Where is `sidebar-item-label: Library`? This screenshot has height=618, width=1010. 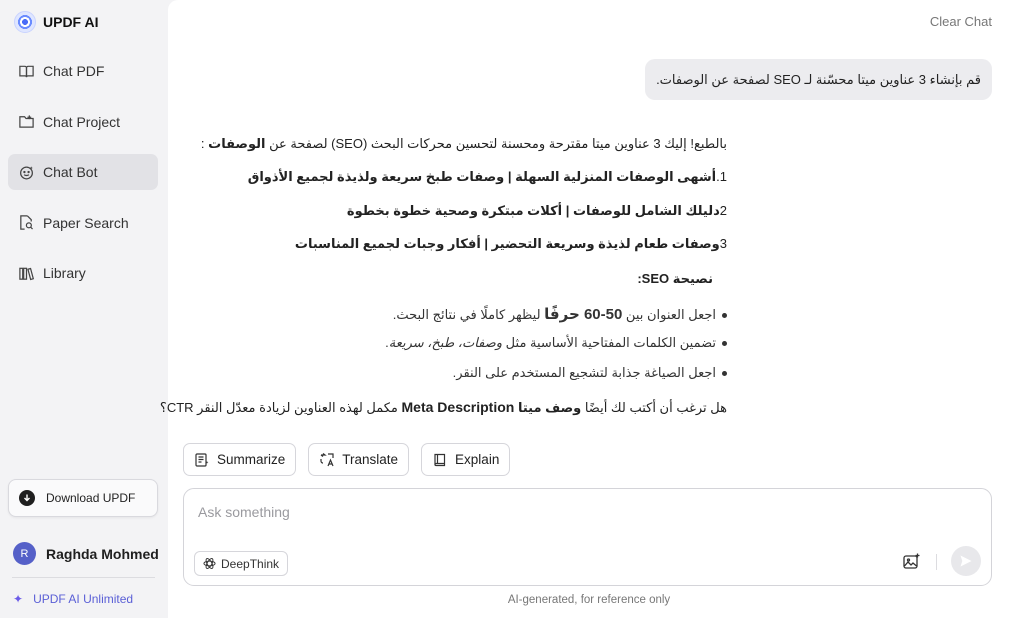 sidebar-item-label: Library is located at coordinates (64, 273).